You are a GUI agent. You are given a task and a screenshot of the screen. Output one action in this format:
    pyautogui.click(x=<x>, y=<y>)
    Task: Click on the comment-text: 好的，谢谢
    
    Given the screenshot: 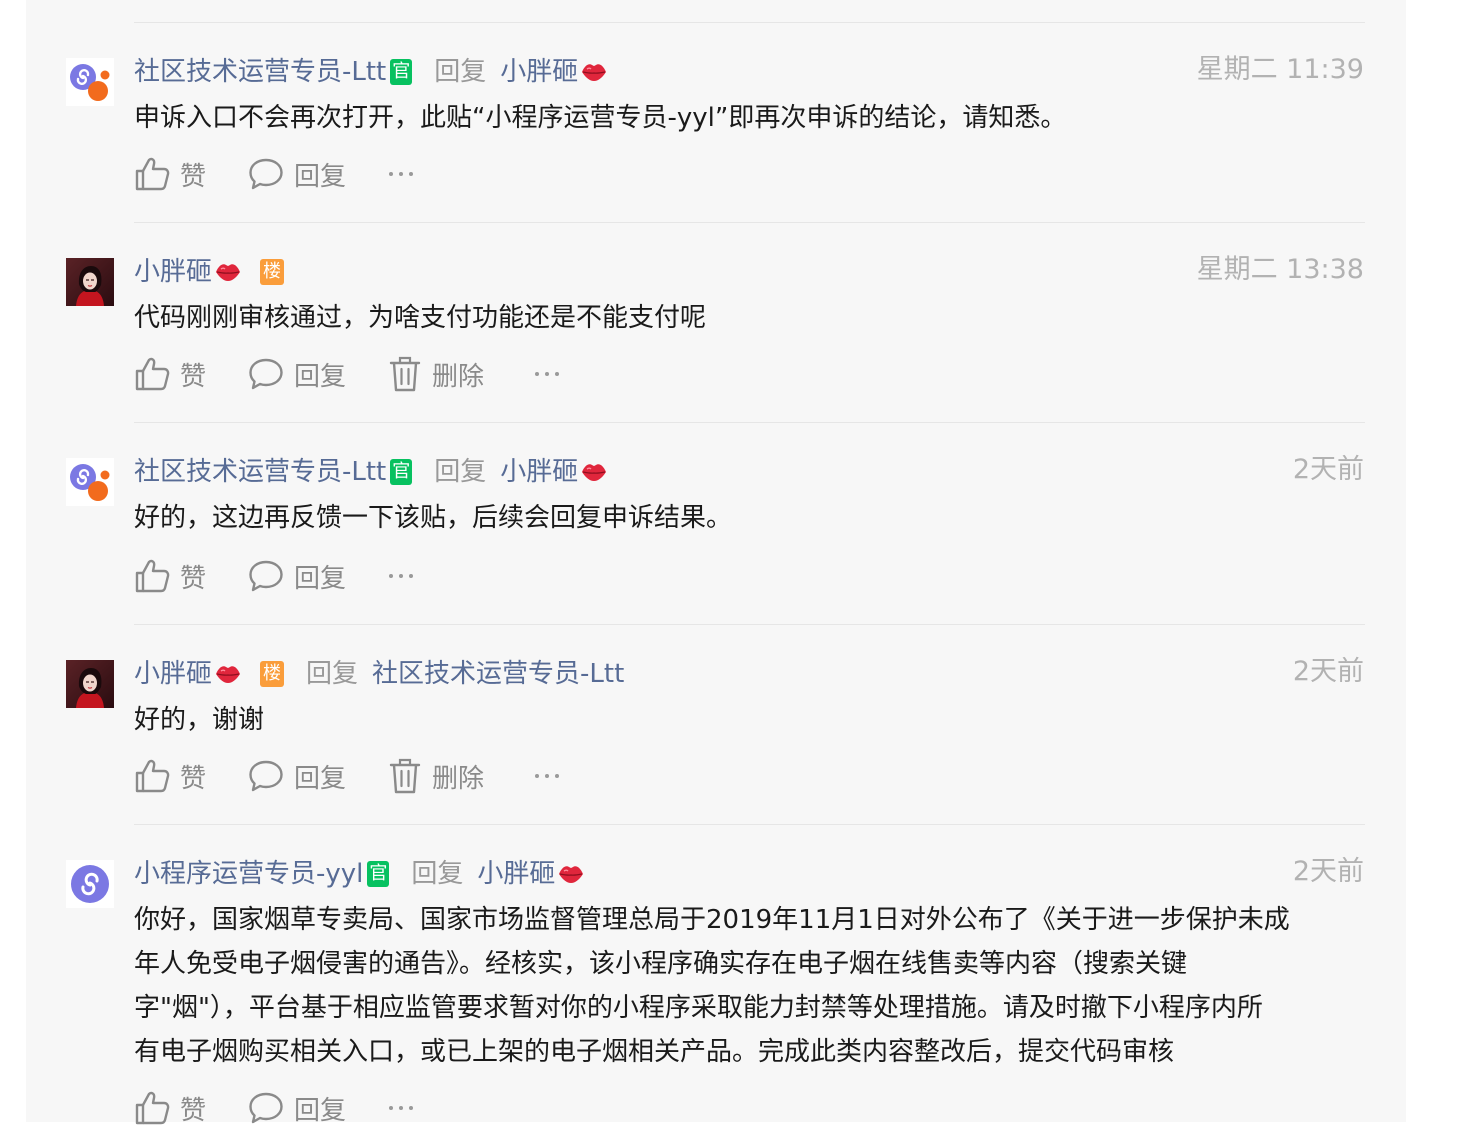 What is the action you would take?
    pyautogui.click(x=751, y=720)
    